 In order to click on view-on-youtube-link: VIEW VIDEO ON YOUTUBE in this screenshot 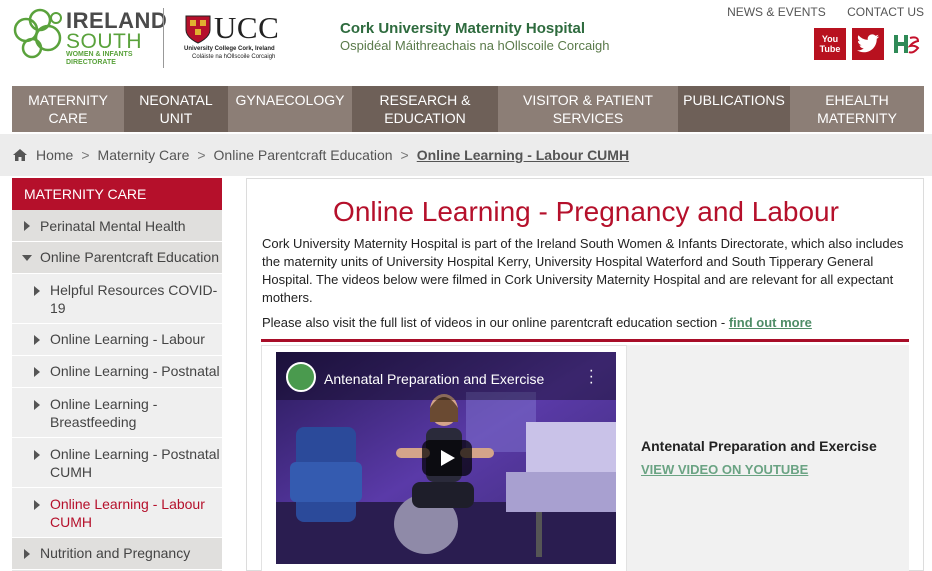, I will do `click(724, 469)`.